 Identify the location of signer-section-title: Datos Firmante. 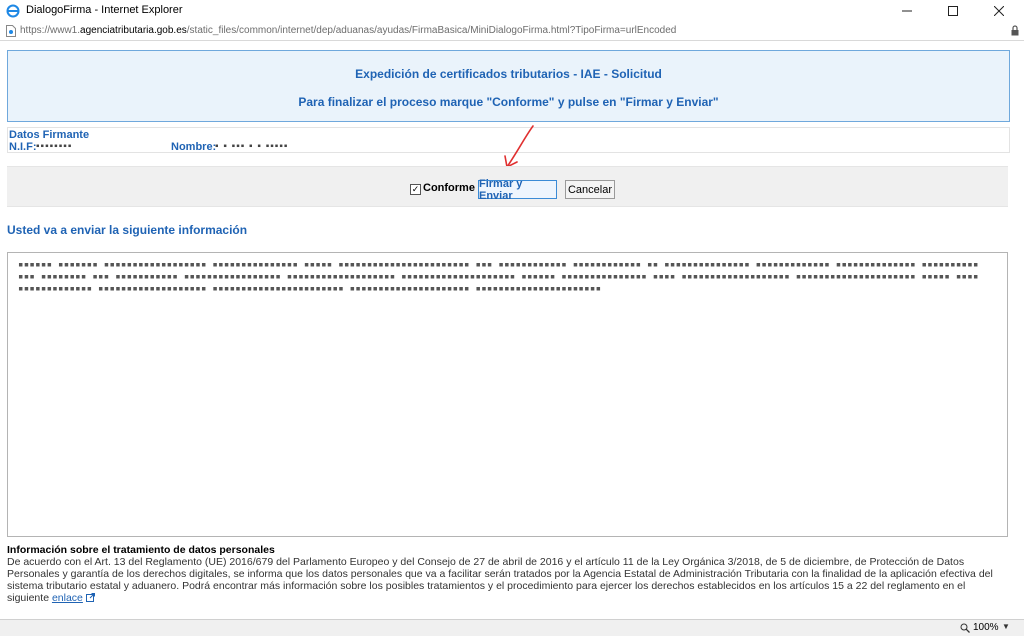
(49, 135).